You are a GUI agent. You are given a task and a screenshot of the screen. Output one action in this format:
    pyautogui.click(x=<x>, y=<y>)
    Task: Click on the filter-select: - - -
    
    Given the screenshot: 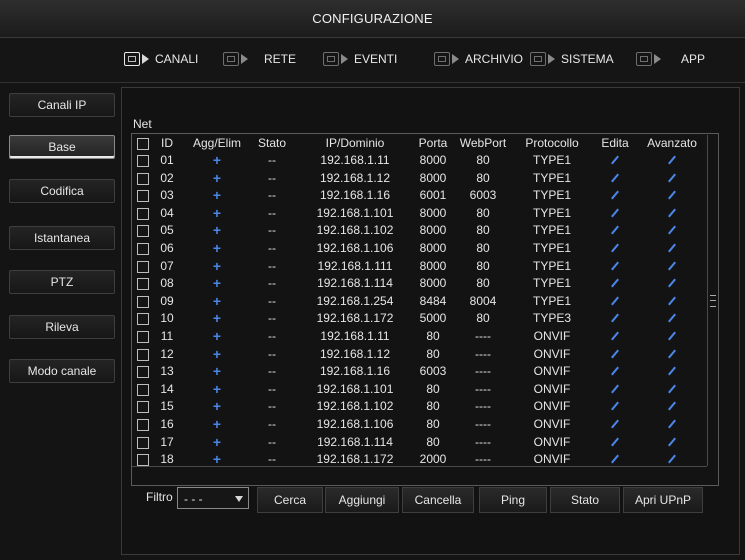 What is the action you would take?
    pyautogui.click(x=213, y=498)
    